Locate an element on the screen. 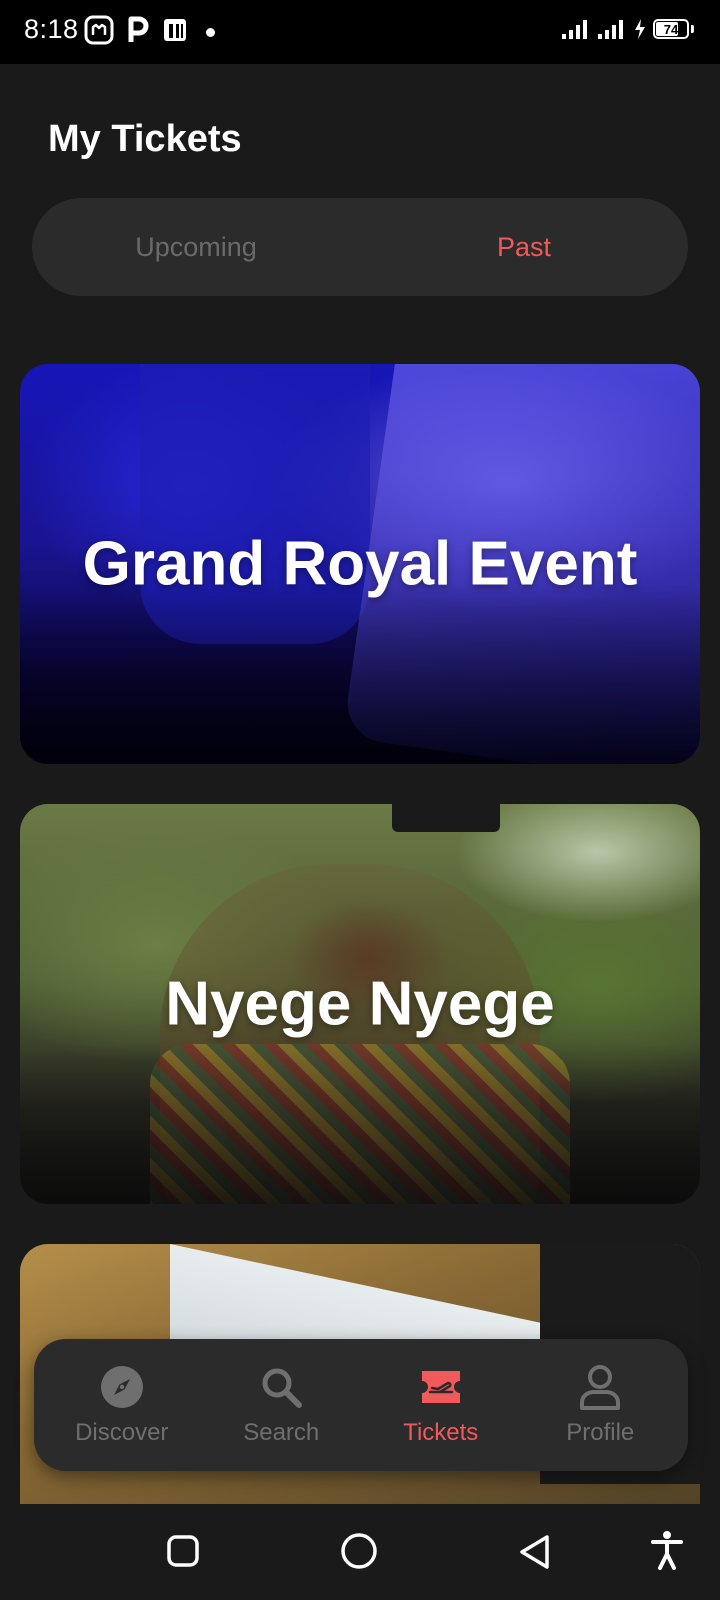  event-title: Grand Royal Event is located at coordinates (360, 564).